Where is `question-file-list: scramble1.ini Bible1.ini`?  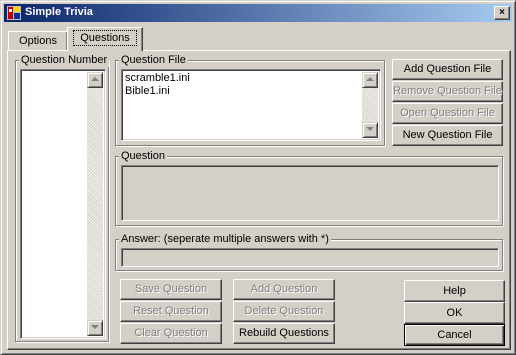 question-file-list: scramble1.ini Bible1.ini is located at coordinates (251, 105).